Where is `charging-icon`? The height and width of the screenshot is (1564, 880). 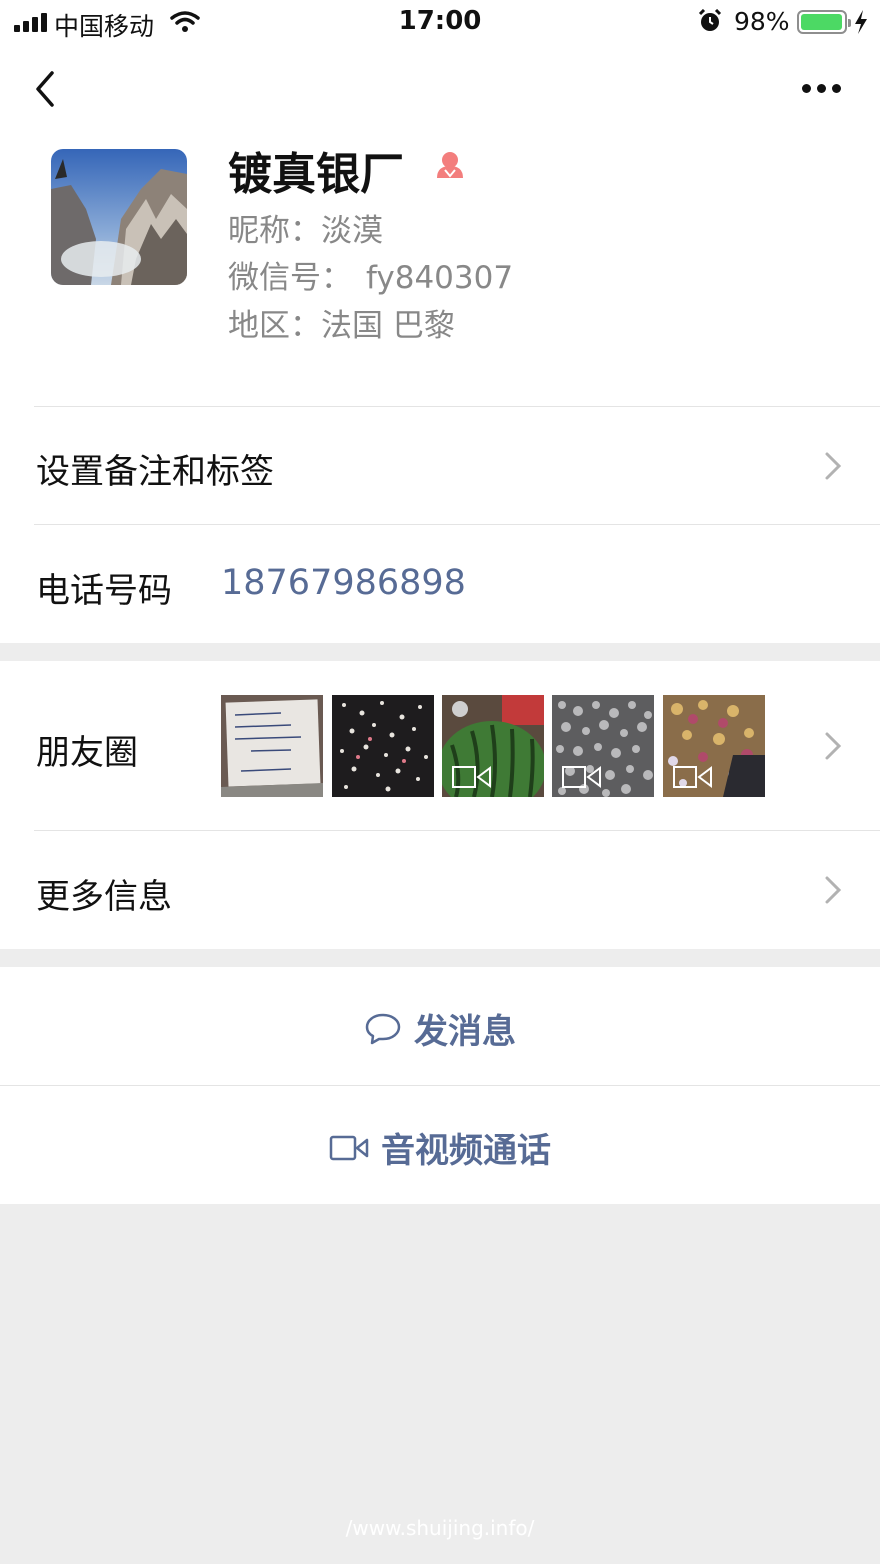
charging-icon is located at coordinates (861, 22).